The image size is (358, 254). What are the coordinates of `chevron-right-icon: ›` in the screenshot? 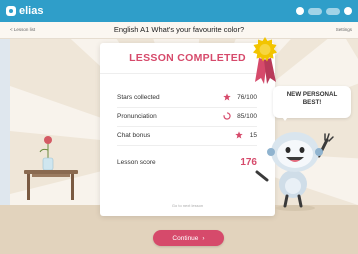 It's located at (203, 238).